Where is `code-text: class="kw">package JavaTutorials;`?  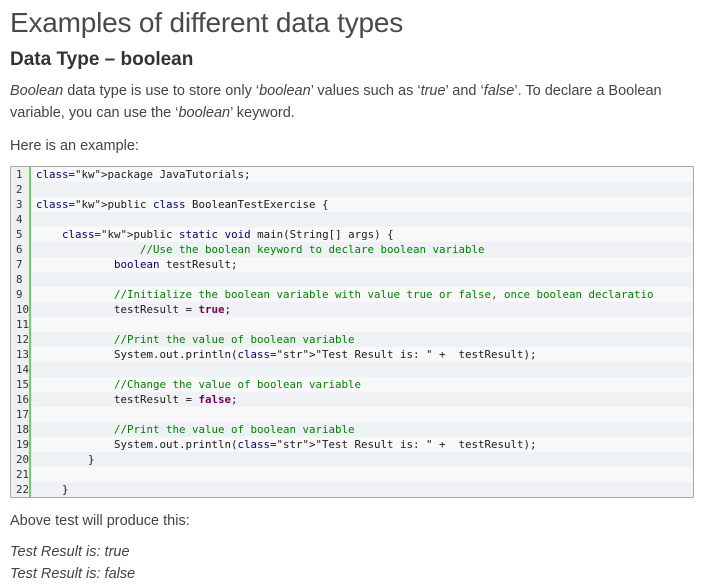 code-text: class="kw">package JavaTutorials; is located at coordinates (143, 174).